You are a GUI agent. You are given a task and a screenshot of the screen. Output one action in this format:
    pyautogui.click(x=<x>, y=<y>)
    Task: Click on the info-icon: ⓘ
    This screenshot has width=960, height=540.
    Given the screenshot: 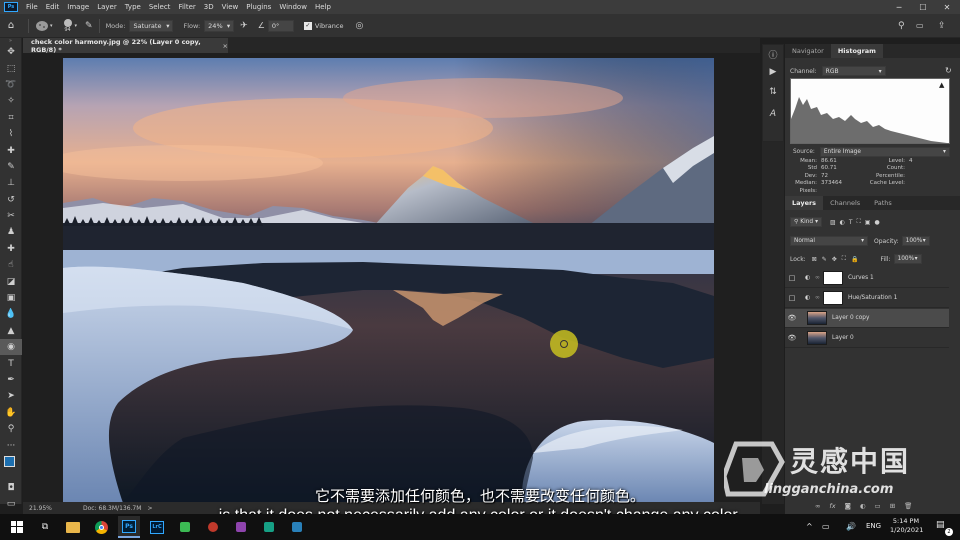 What is the action you would take?
    pyautogui.click(x=773, y=54)
    